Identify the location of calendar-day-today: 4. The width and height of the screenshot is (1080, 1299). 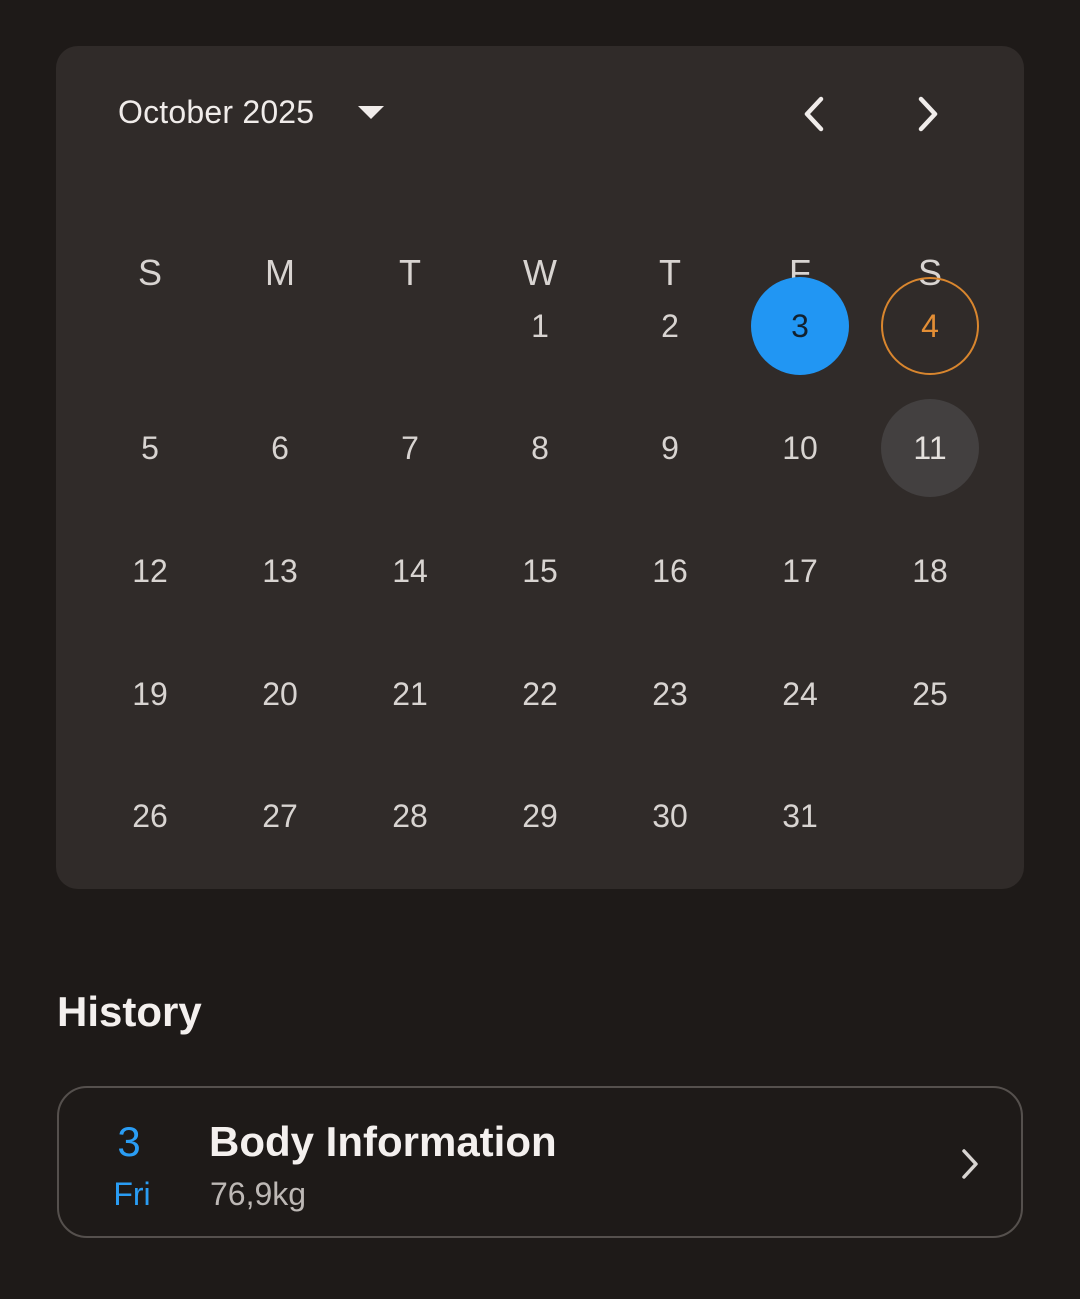
(930, 326).